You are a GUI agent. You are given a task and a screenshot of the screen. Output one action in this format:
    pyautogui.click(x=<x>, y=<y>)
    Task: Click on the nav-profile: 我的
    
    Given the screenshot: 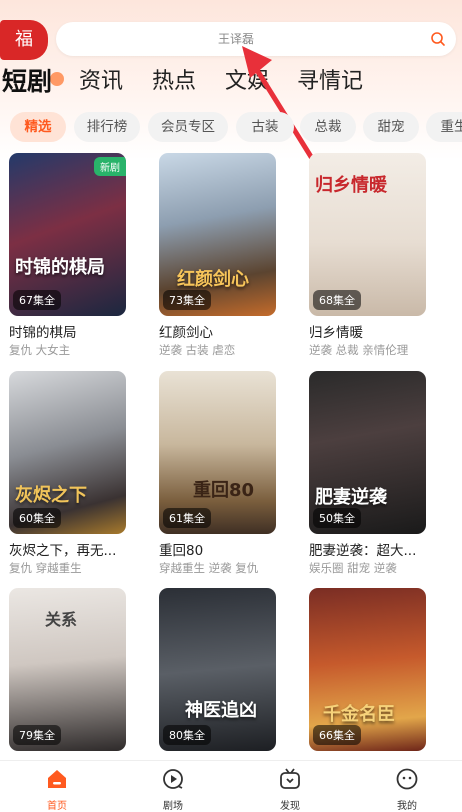 What is the action you would take?
    pyautogui.click(x=407, y=789)
    